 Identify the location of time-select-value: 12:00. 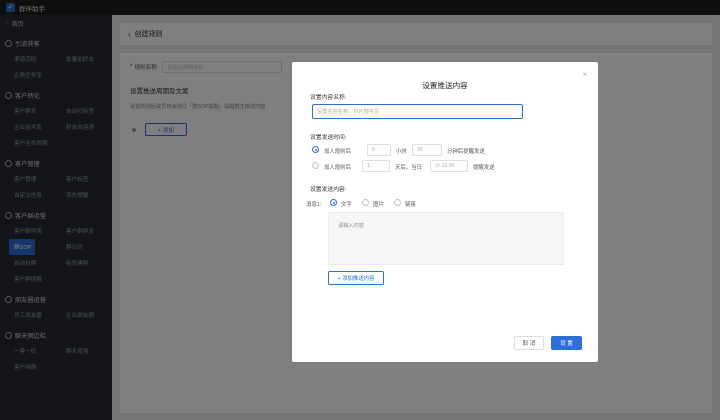
(448, 166).